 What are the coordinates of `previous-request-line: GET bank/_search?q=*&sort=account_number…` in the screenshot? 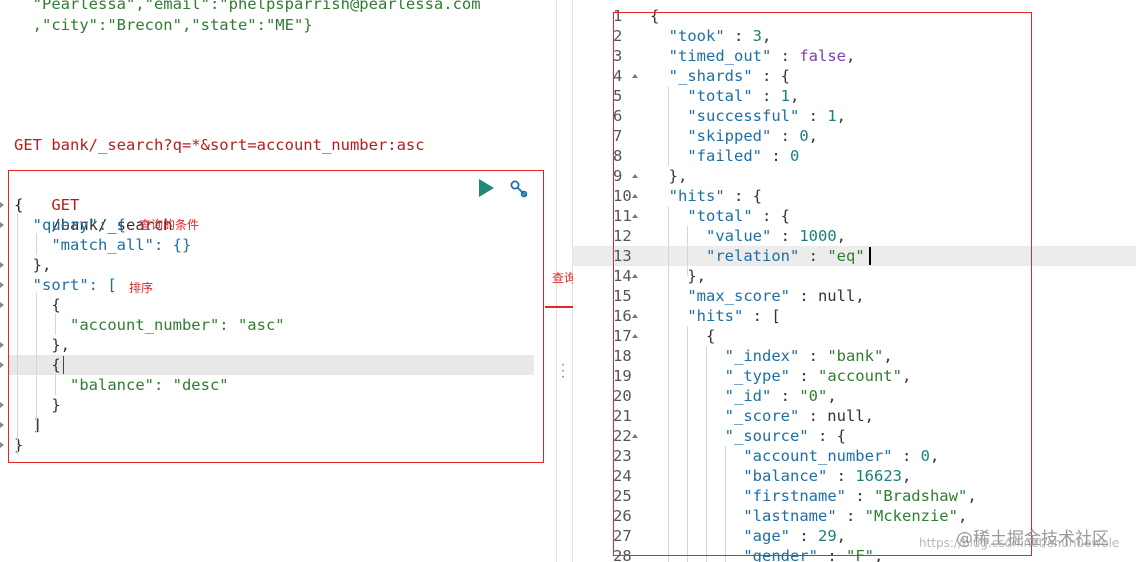 It's located at (219, 145).